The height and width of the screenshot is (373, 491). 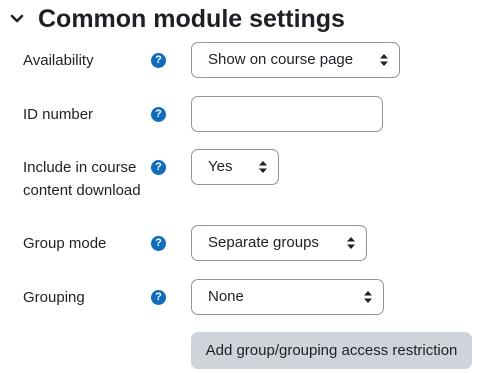 I want to click on availability-select: Show on course page, so click(x=295, y=60).